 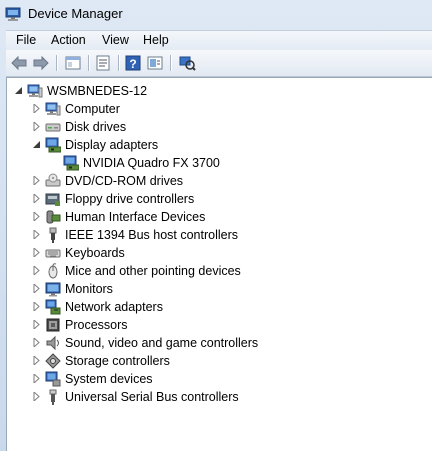 What do you see at coordinates (217, 145) in the screenshot?
I see `tree-node: Display adapters` at bounding box center [217, 145].